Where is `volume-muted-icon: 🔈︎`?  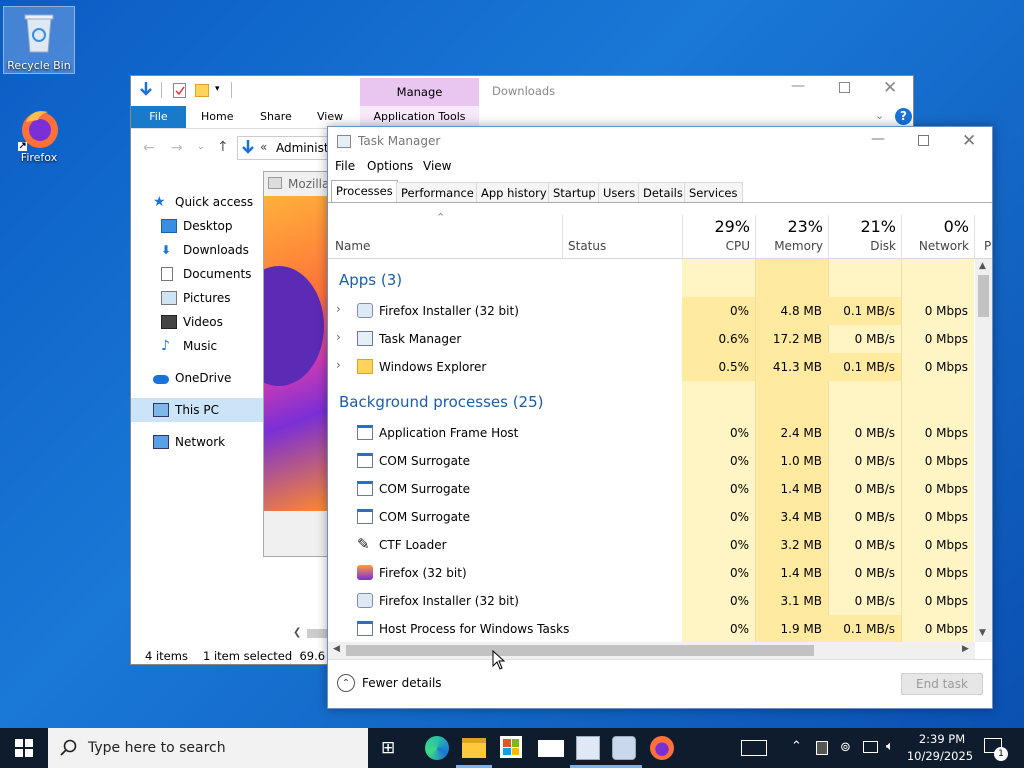 volume-muted-icon: 🔈︎ is located at coordinates (890, 746).